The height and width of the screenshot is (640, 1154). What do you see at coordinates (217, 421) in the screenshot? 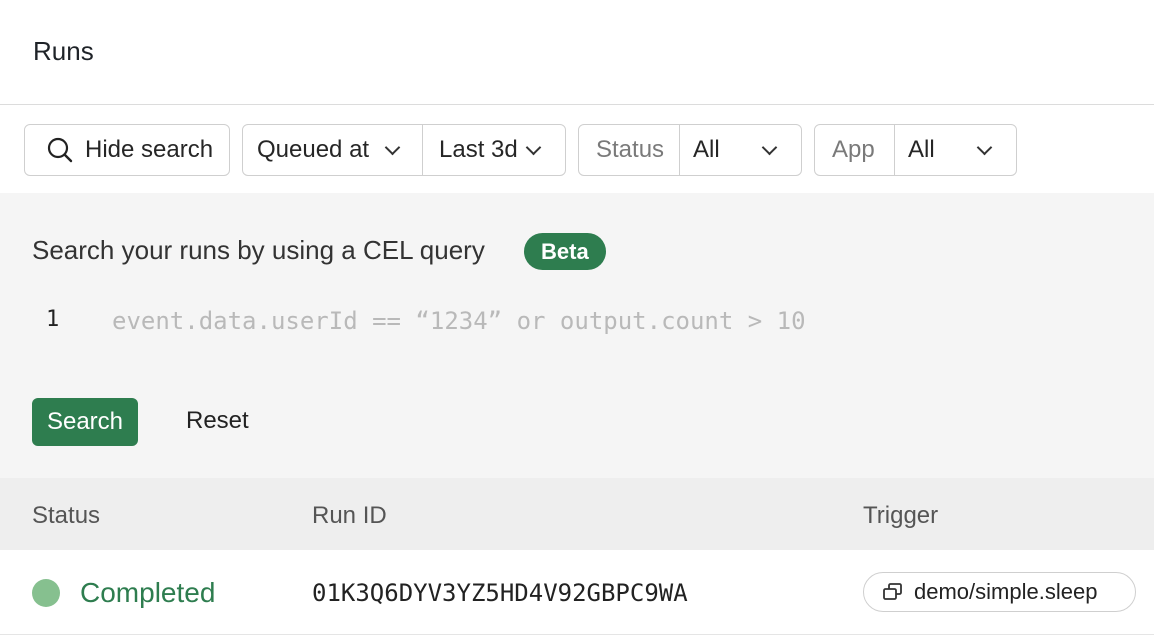
I see `reset-button: Reset` at bounding box center [217, 421].